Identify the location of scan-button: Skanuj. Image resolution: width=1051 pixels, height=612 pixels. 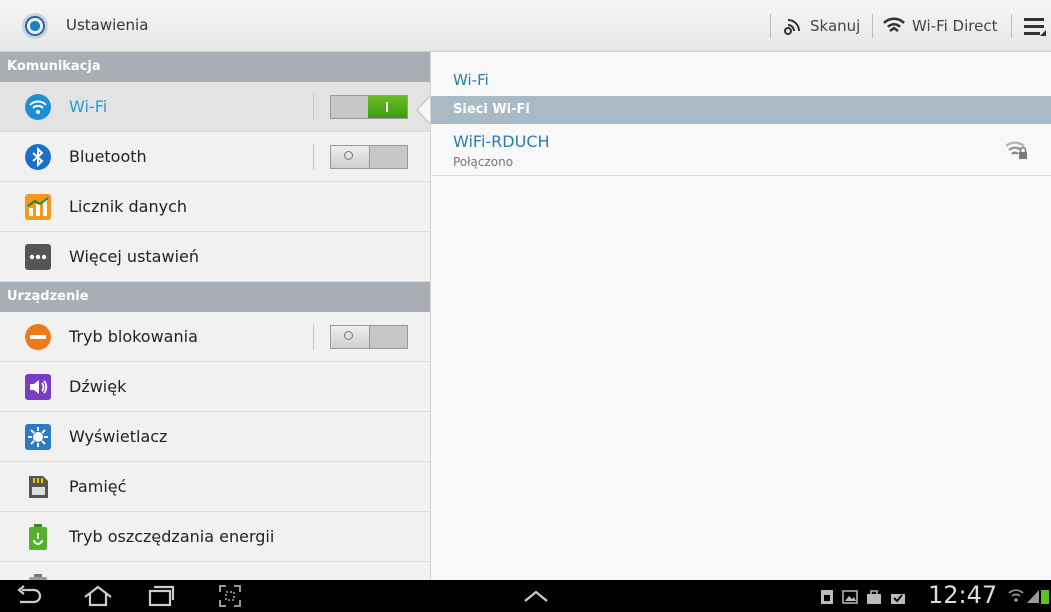
(821, 26).